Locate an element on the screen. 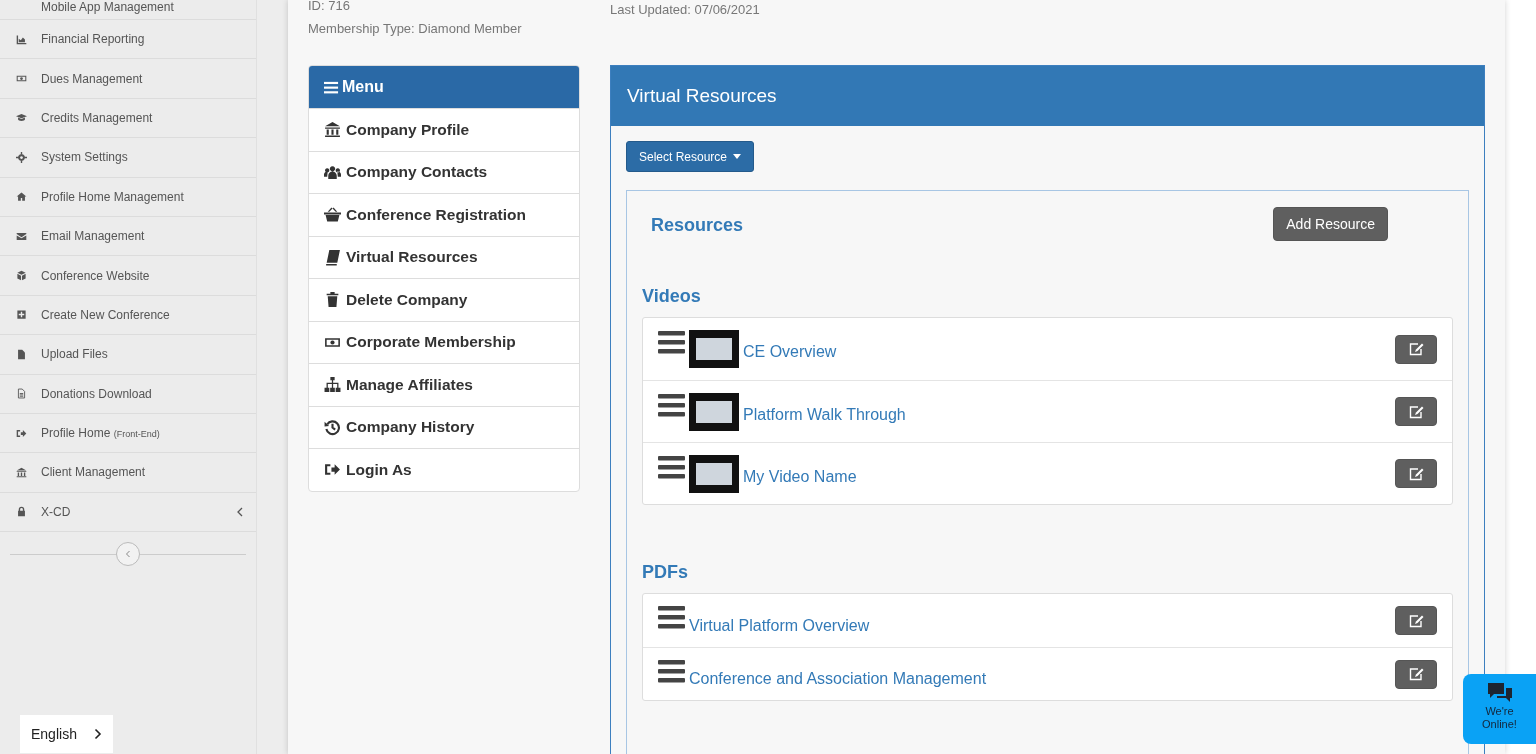 Image resolution: width=1536 pixels, height=754 pixels. menu-item: Company Contacts is located at coordinates (444, 171).